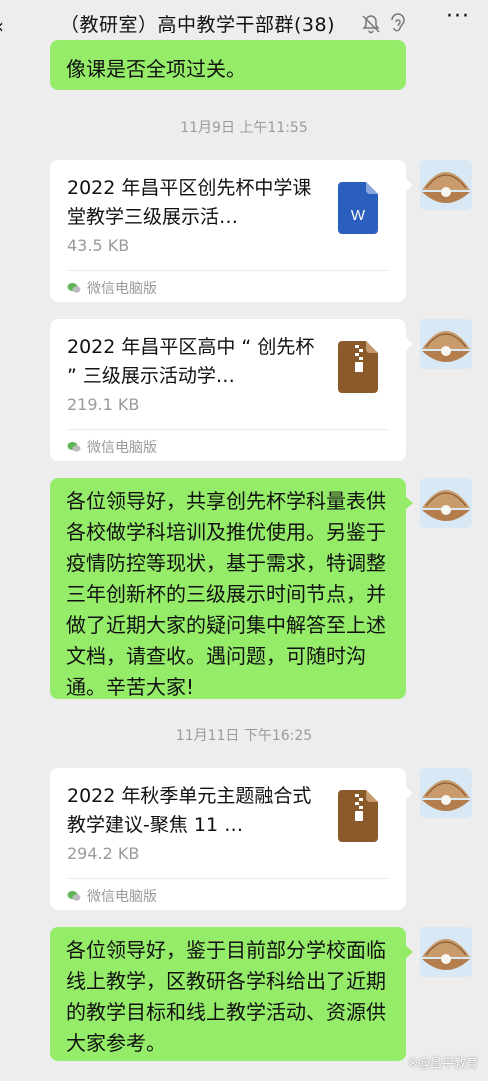 This screenshot has height=1081, width=488. I want to click on back-icon: ‹, so click(2, 26).